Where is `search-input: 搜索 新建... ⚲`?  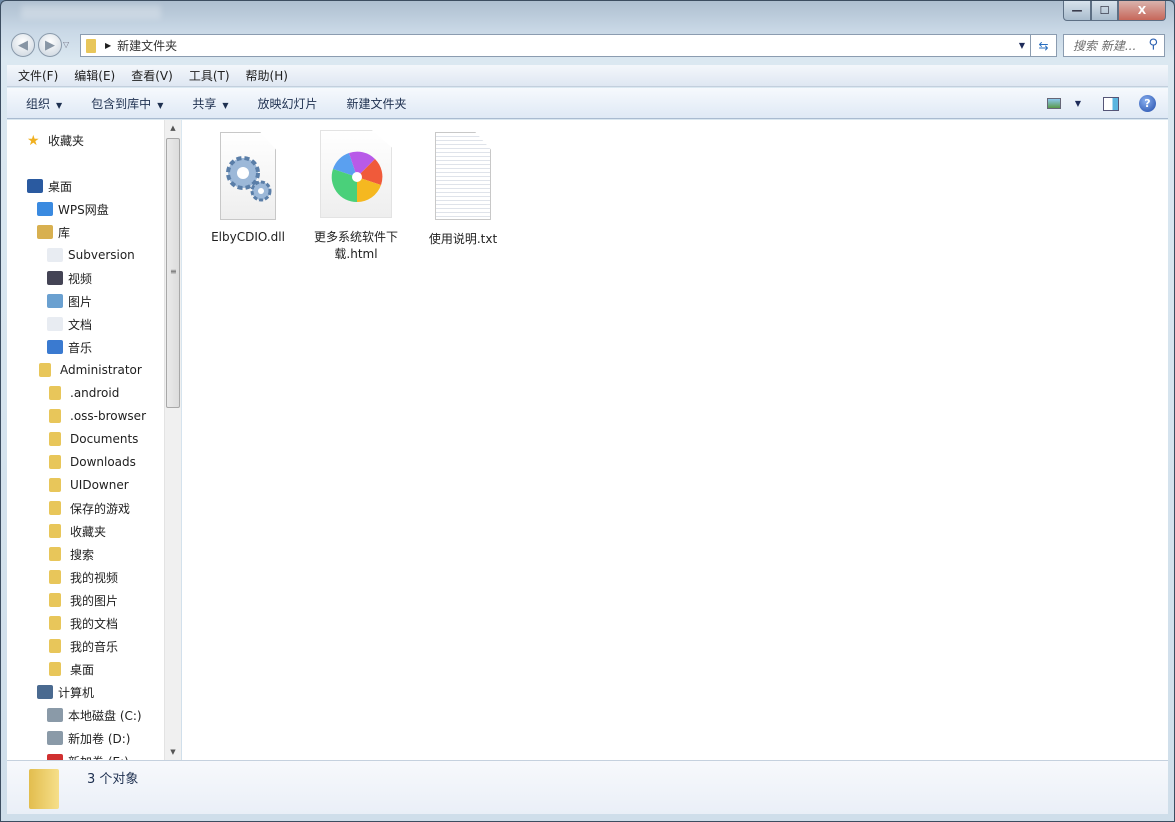 search-input: 搜索 新建... ⚲ is located at coordinates (1114, 45).